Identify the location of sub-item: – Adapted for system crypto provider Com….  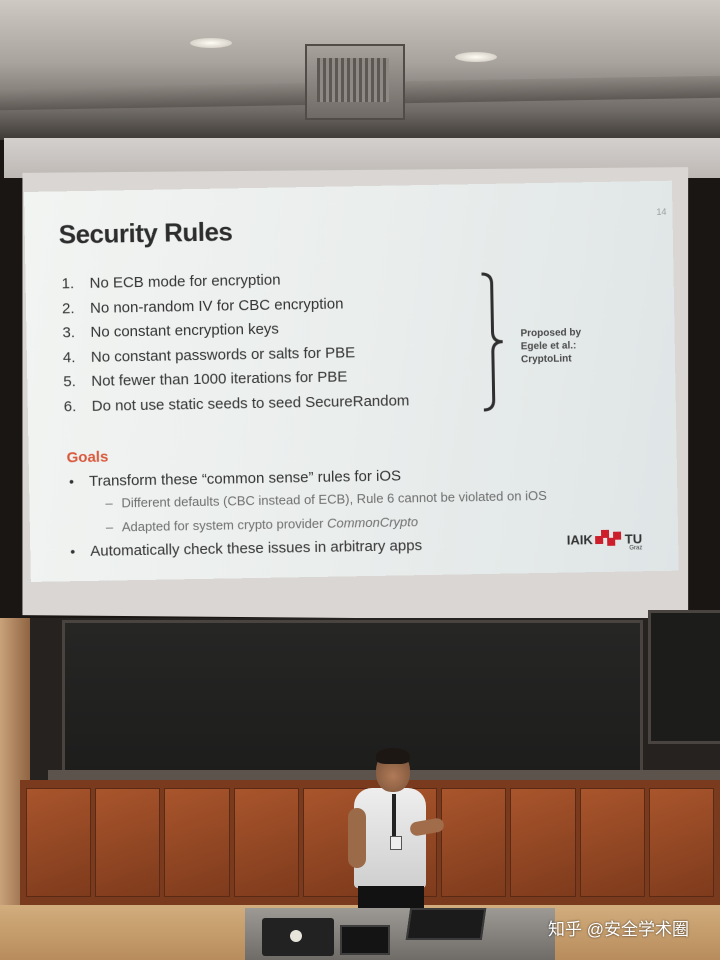
(262, 524).